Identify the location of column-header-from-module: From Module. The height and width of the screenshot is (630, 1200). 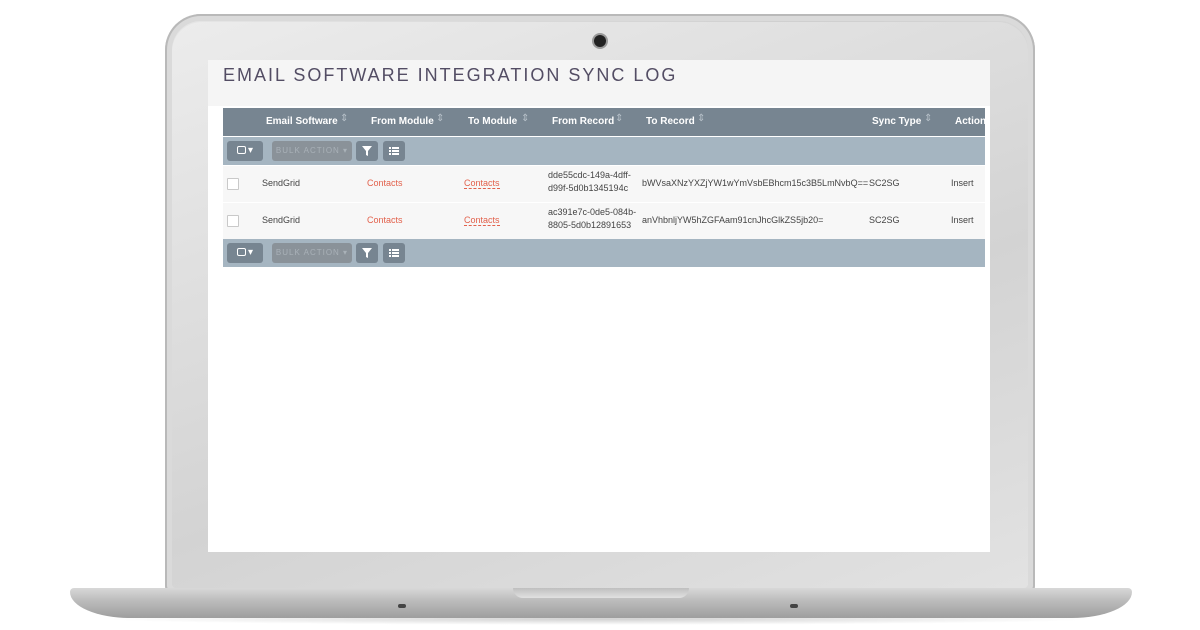
(402, 121).